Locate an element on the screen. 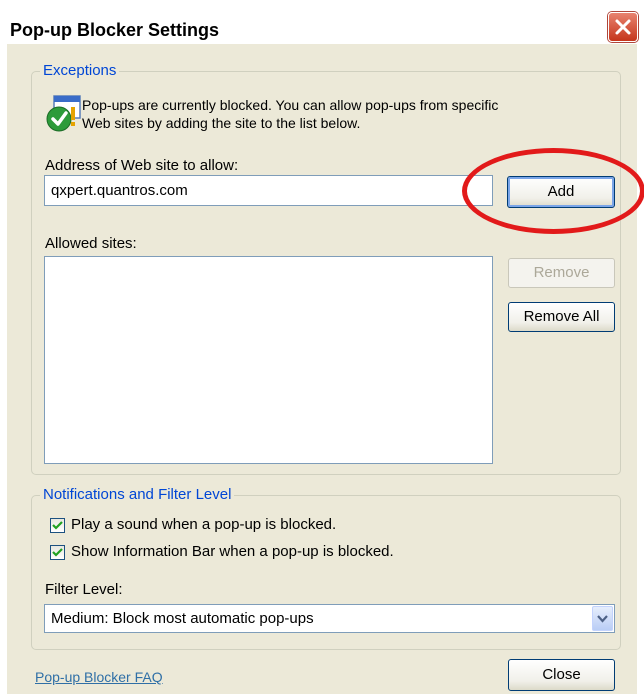 This screenshot has height=700, width=644. notifications-legend: Notifications and Filter Level is located at coordinates (137, 495).